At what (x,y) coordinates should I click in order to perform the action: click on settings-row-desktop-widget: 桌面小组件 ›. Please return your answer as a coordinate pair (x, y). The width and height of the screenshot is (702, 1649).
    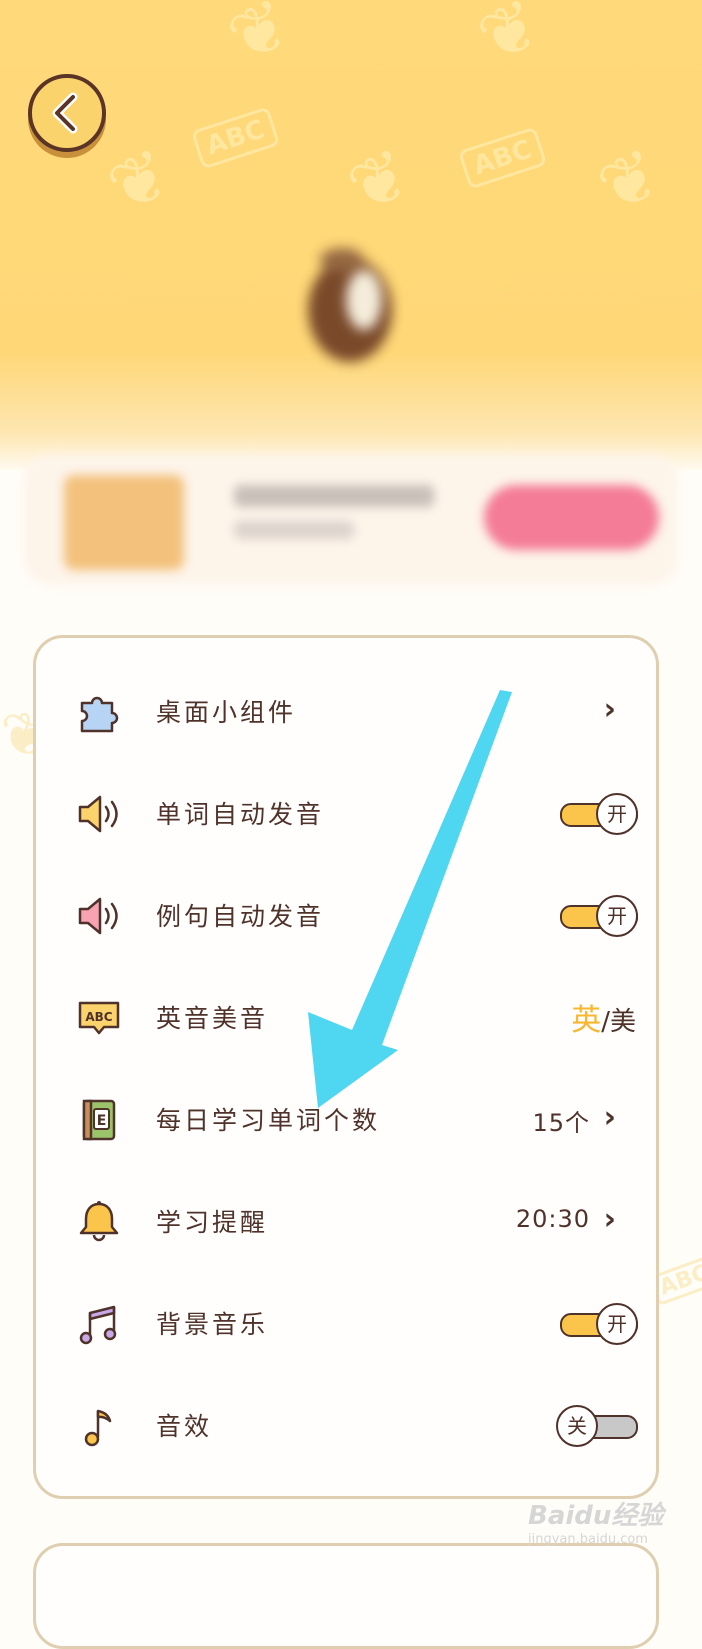
    Looking at the image, I should click on (346, 711).